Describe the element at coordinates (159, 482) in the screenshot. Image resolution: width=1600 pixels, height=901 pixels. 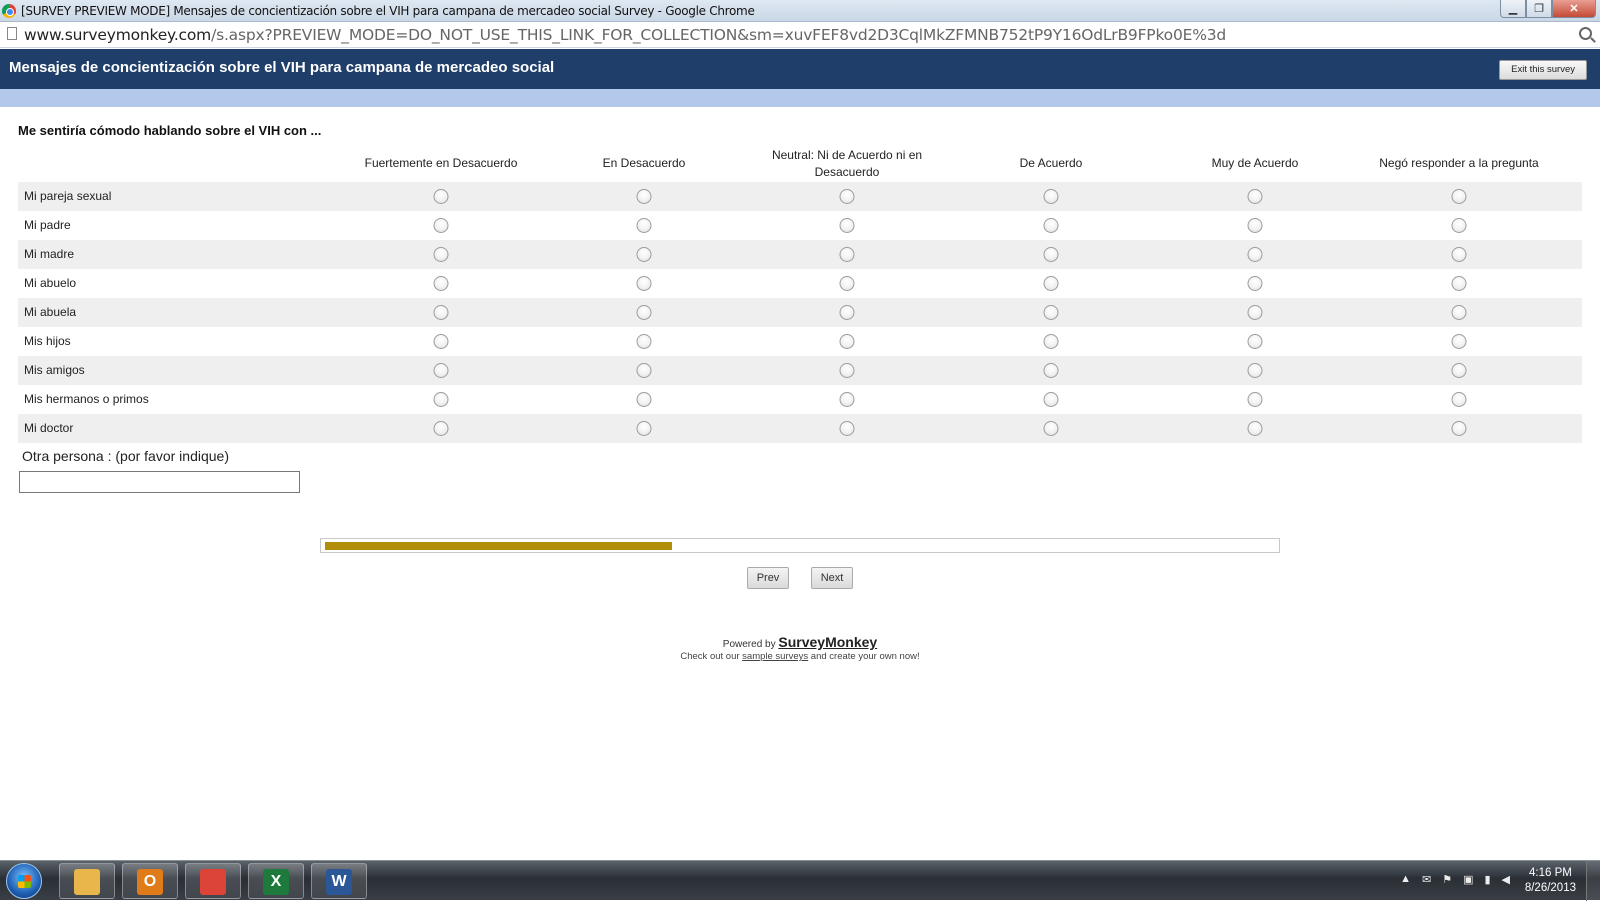
I see `other-input` at that location.